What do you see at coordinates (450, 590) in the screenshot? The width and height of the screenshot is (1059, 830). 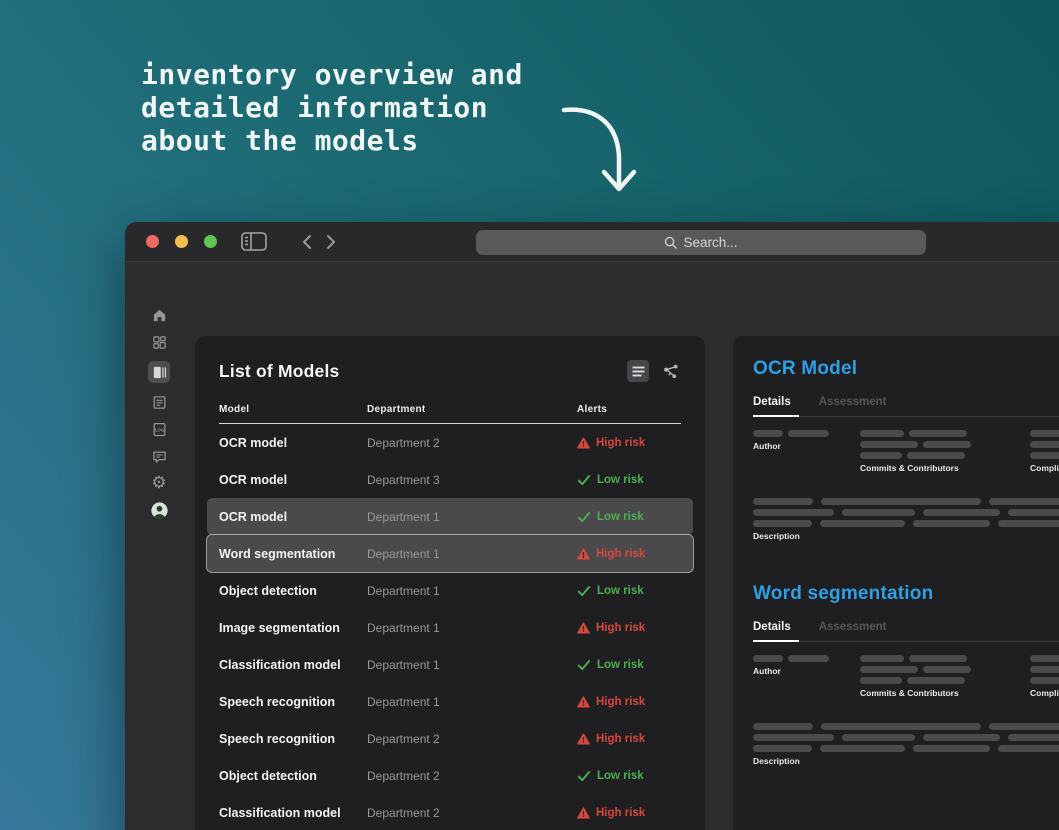 I see `table-row: Object detection Department 1 Low risk` at bounding box center [450, 590].